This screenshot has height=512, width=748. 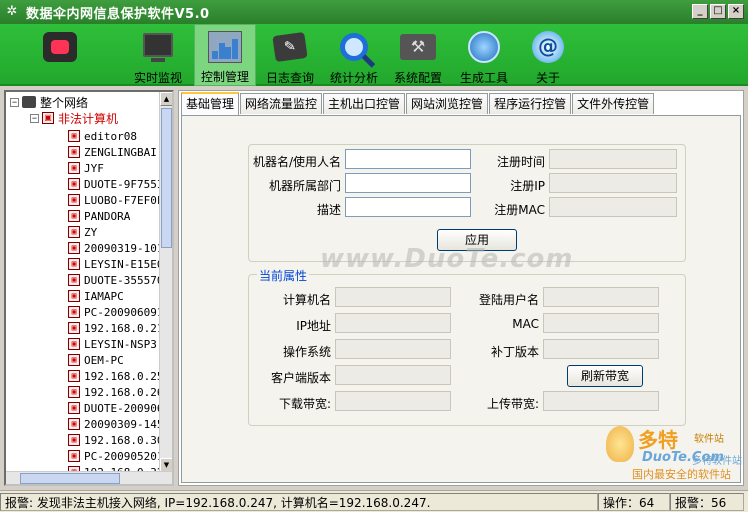 I want to click on tree-node: ▣ LUOBO-F7EF0F, so click(x=115, y=200).